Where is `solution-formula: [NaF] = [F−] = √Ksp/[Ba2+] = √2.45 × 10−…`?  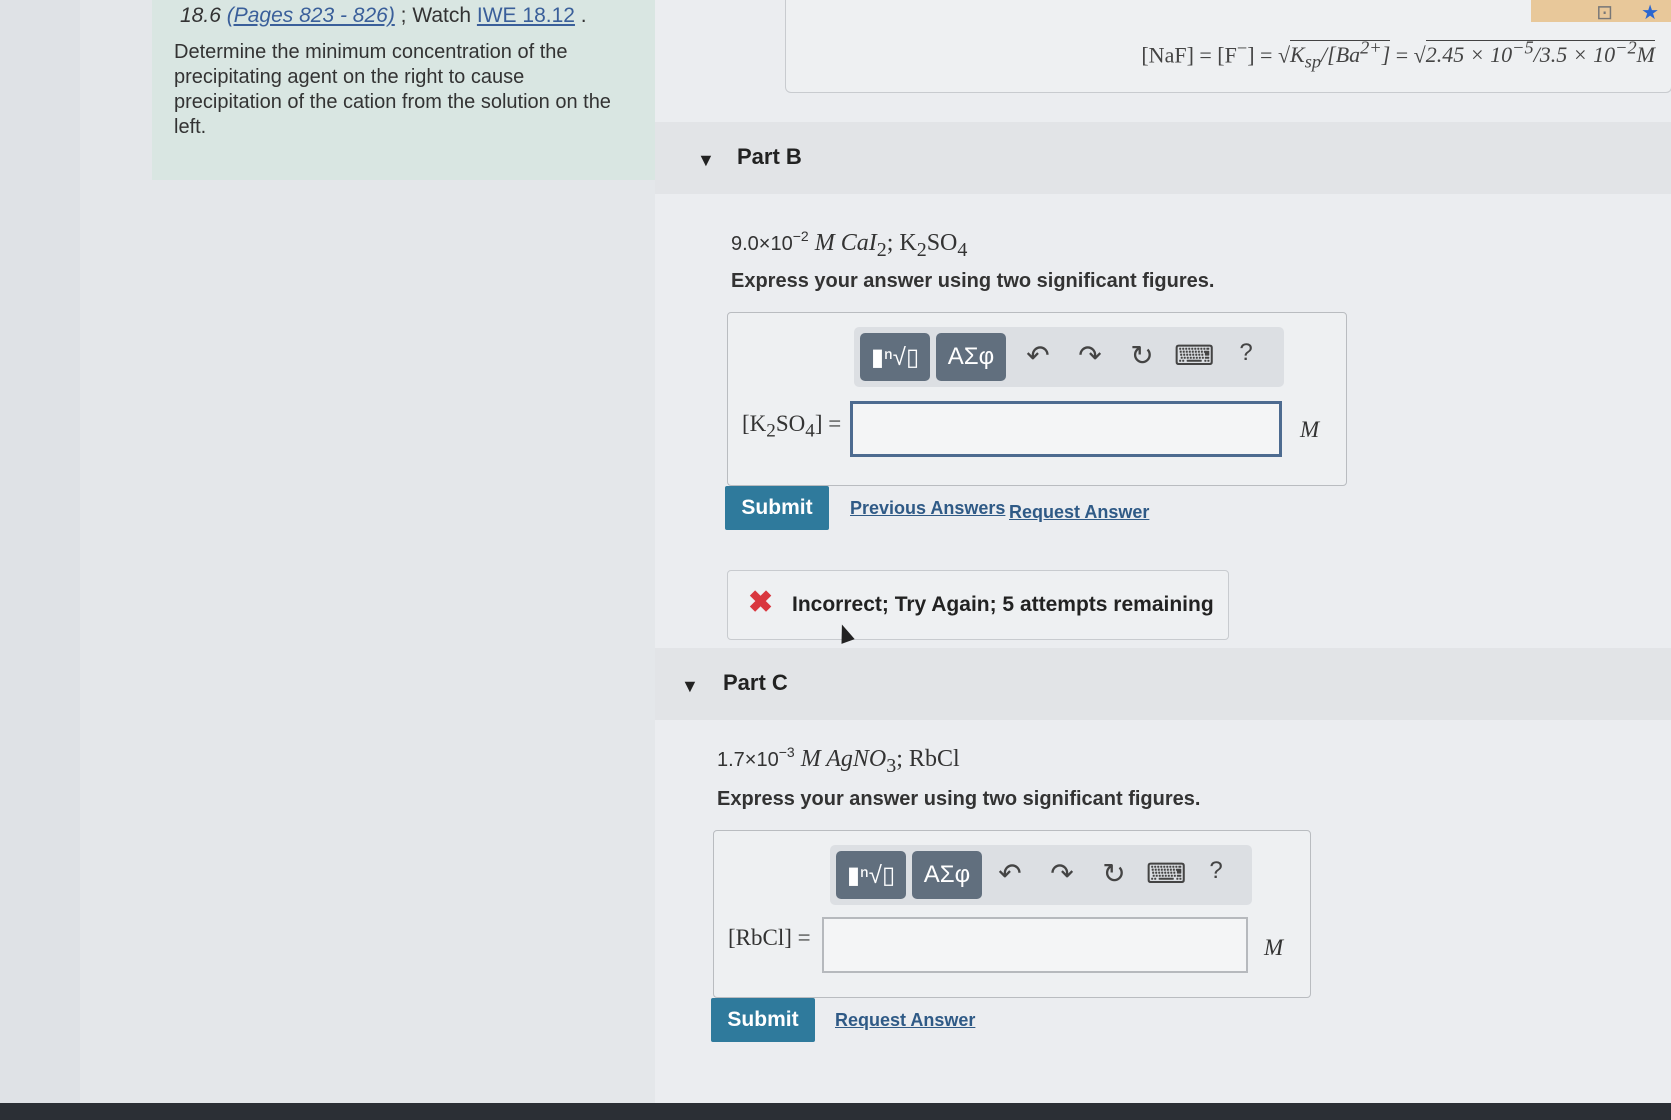 solution-formula: [NaF] = [F−] = √Ksp/[Ba2+] = √2.45 × 10−… is located at coordinates (1398, 55).